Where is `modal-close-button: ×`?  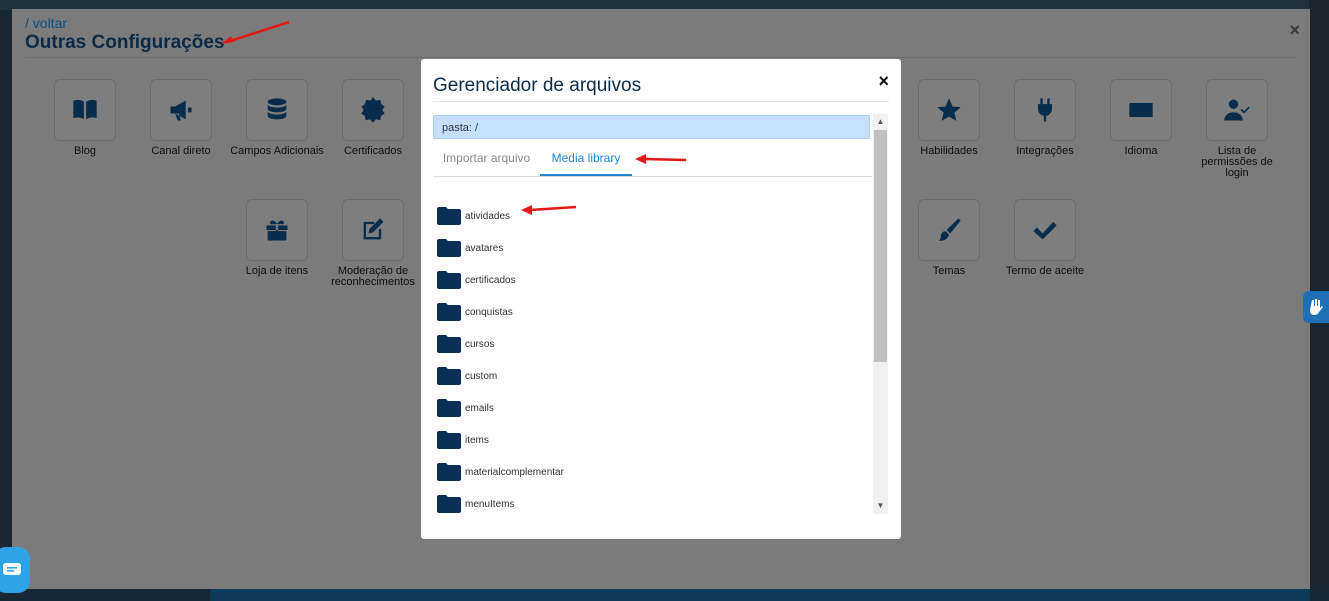
modal-close-button: × is located at coordinates (883, 81).